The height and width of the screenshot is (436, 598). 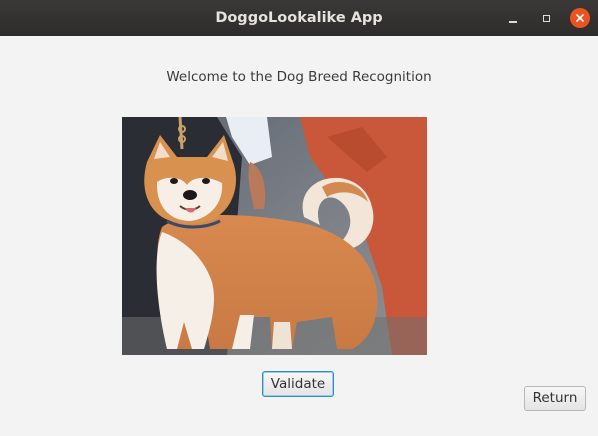 I want to click on close-button, so click(x=580, y=18).